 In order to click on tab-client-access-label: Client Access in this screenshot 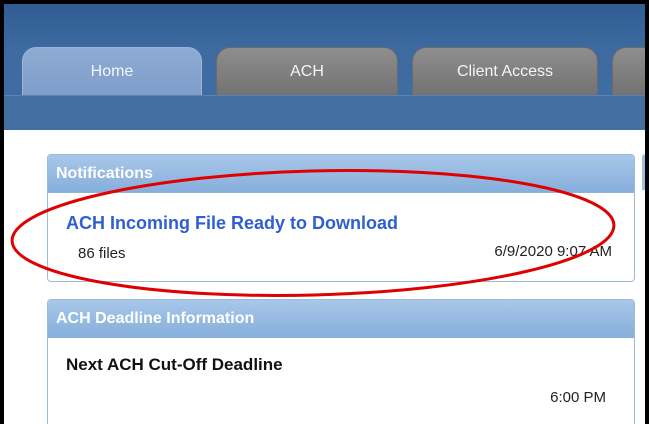, I will do `click(505, 71)`.